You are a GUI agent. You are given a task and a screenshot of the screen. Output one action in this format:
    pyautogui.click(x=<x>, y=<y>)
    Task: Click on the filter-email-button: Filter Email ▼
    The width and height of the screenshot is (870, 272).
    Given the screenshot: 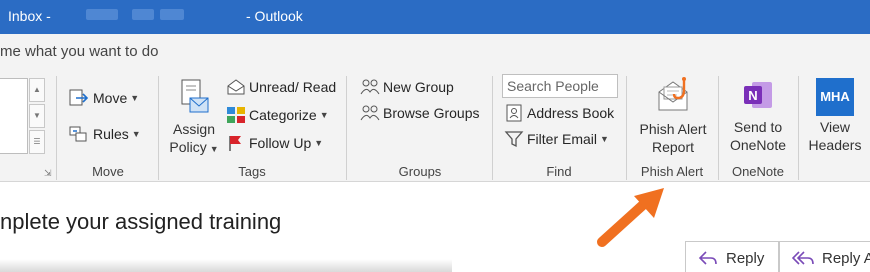 What is the action you would take?
    pyautogui.click(x=556, y=139)
    